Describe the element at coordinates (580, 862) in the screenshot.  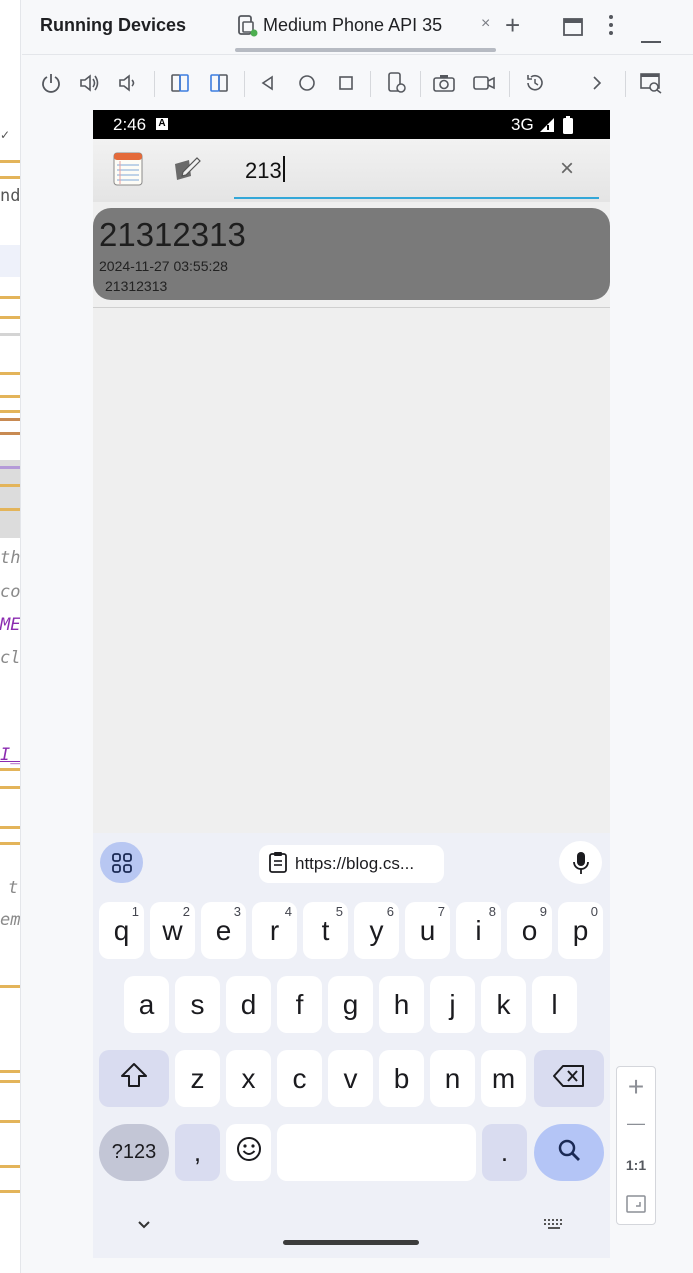
I see `microphone-icon` at that location.